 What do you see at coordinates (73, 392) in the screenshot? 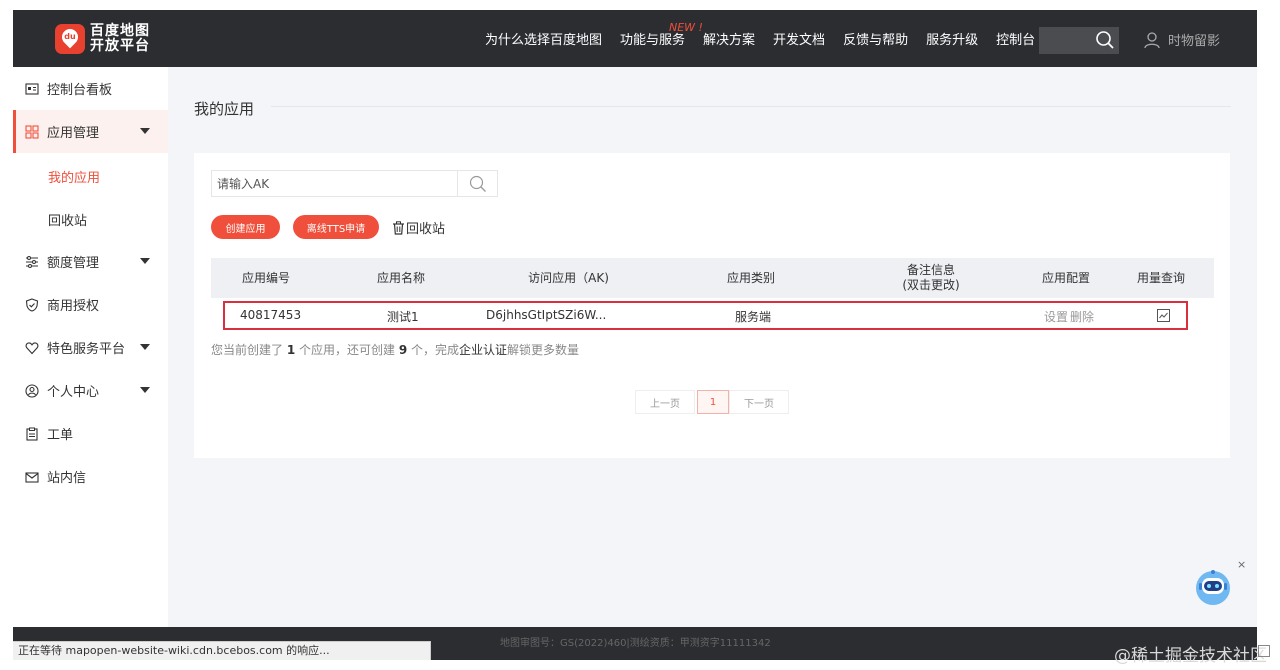
I see `sidebar-item-label: 个人中心` at bounding box center [73, 392].